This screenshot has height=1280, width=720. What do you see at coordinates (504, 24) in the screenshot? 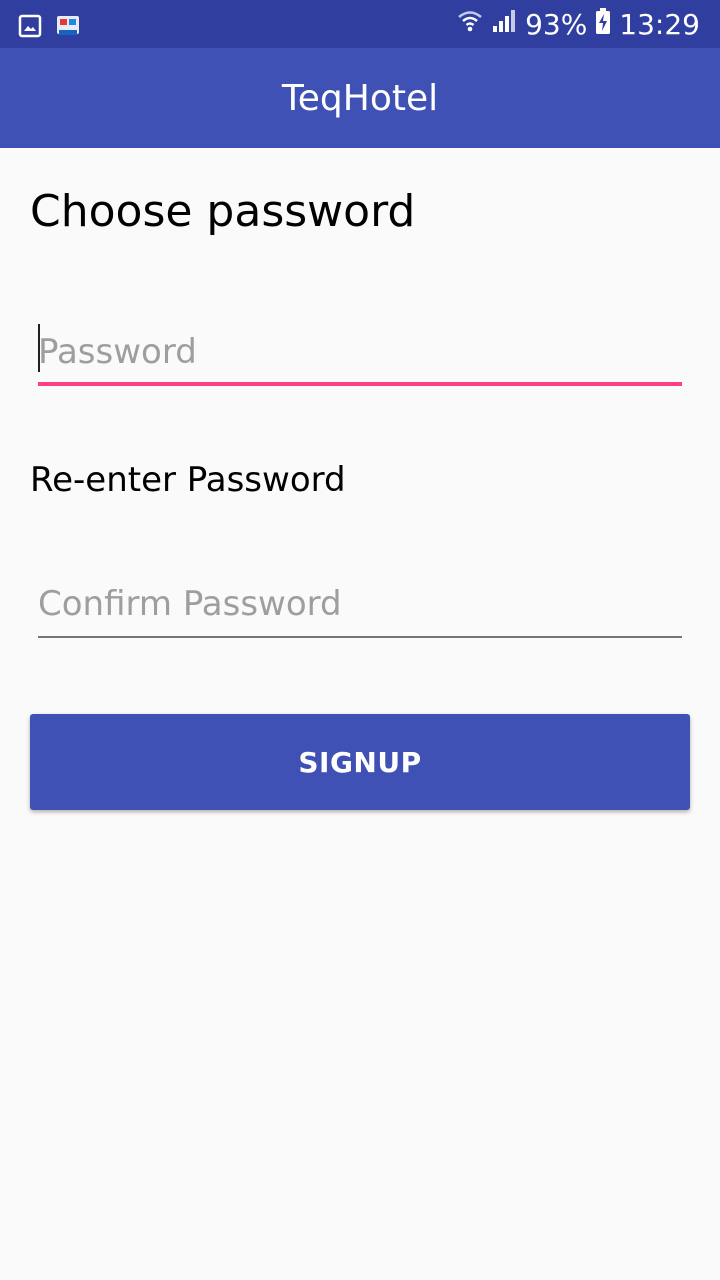
I see `signal-icon` at bounding box center [504, 24].